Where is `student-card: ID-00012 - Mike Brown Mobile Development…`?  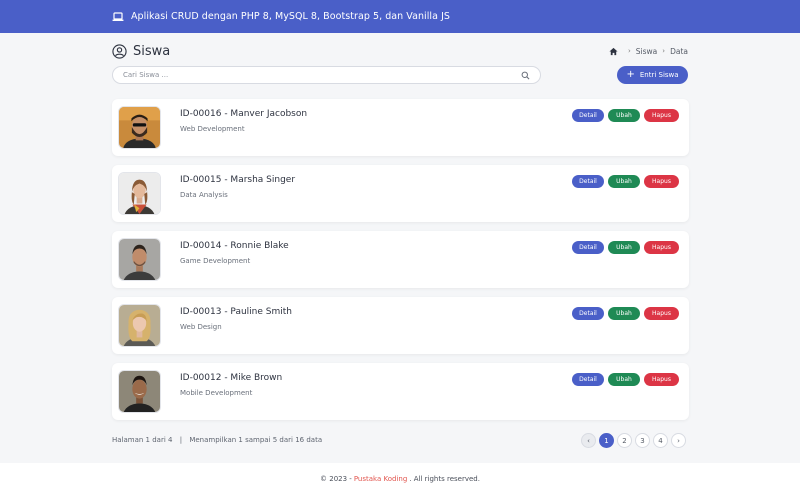 student-card: ID-00012 - Mike Brown Mobile Development… is located at coordinates (400, 391).